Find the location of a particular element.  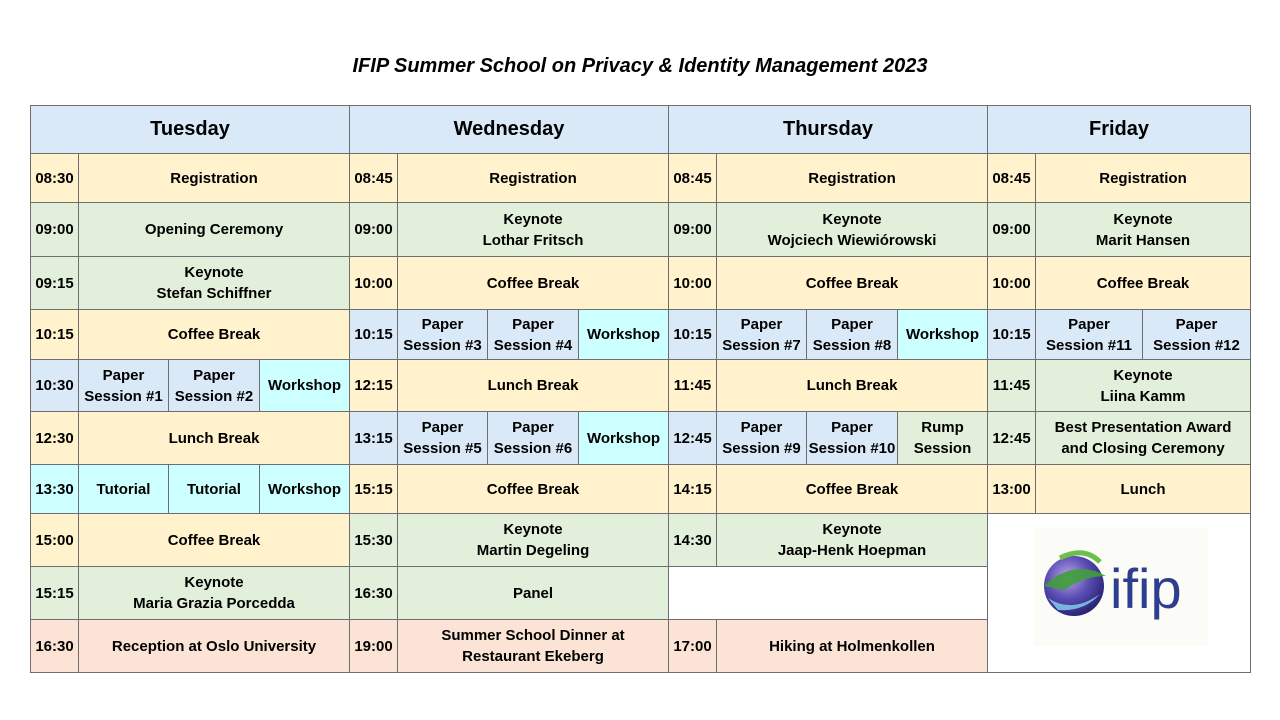

session-keynote-martin-degeling: Keynote Martin Degeling is located at coordinates (533, 540).